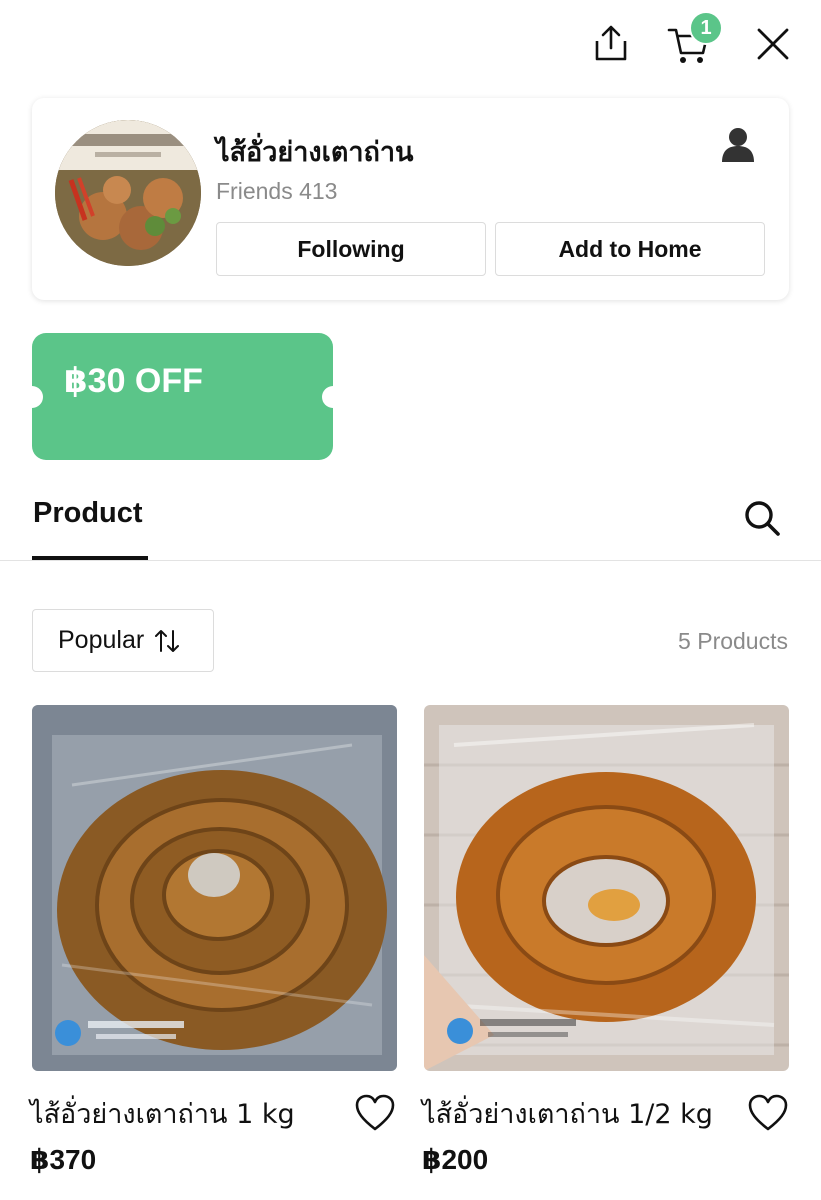 This screenshot has width=821, height=1200. What do you see at coordinates (128, 193) in the screenshot?
I see `shop-avatar` at bounding box center [128, 193].